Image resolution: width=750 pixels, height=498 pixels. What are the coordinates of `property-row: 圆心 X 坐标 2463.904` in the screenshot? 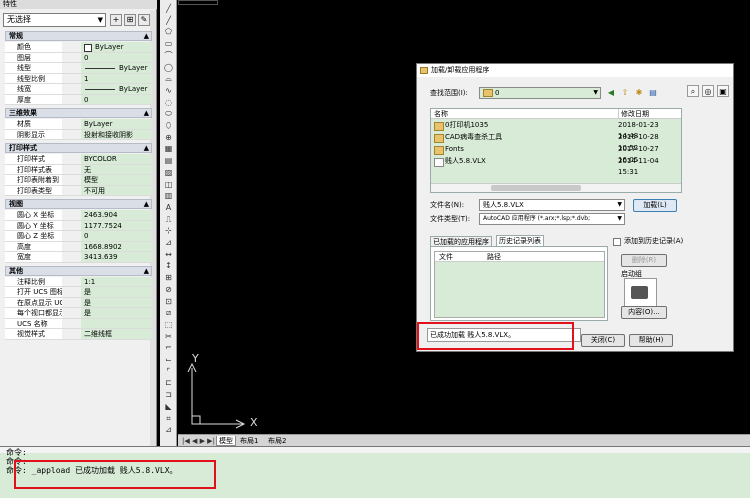 It's located at (78, 215).